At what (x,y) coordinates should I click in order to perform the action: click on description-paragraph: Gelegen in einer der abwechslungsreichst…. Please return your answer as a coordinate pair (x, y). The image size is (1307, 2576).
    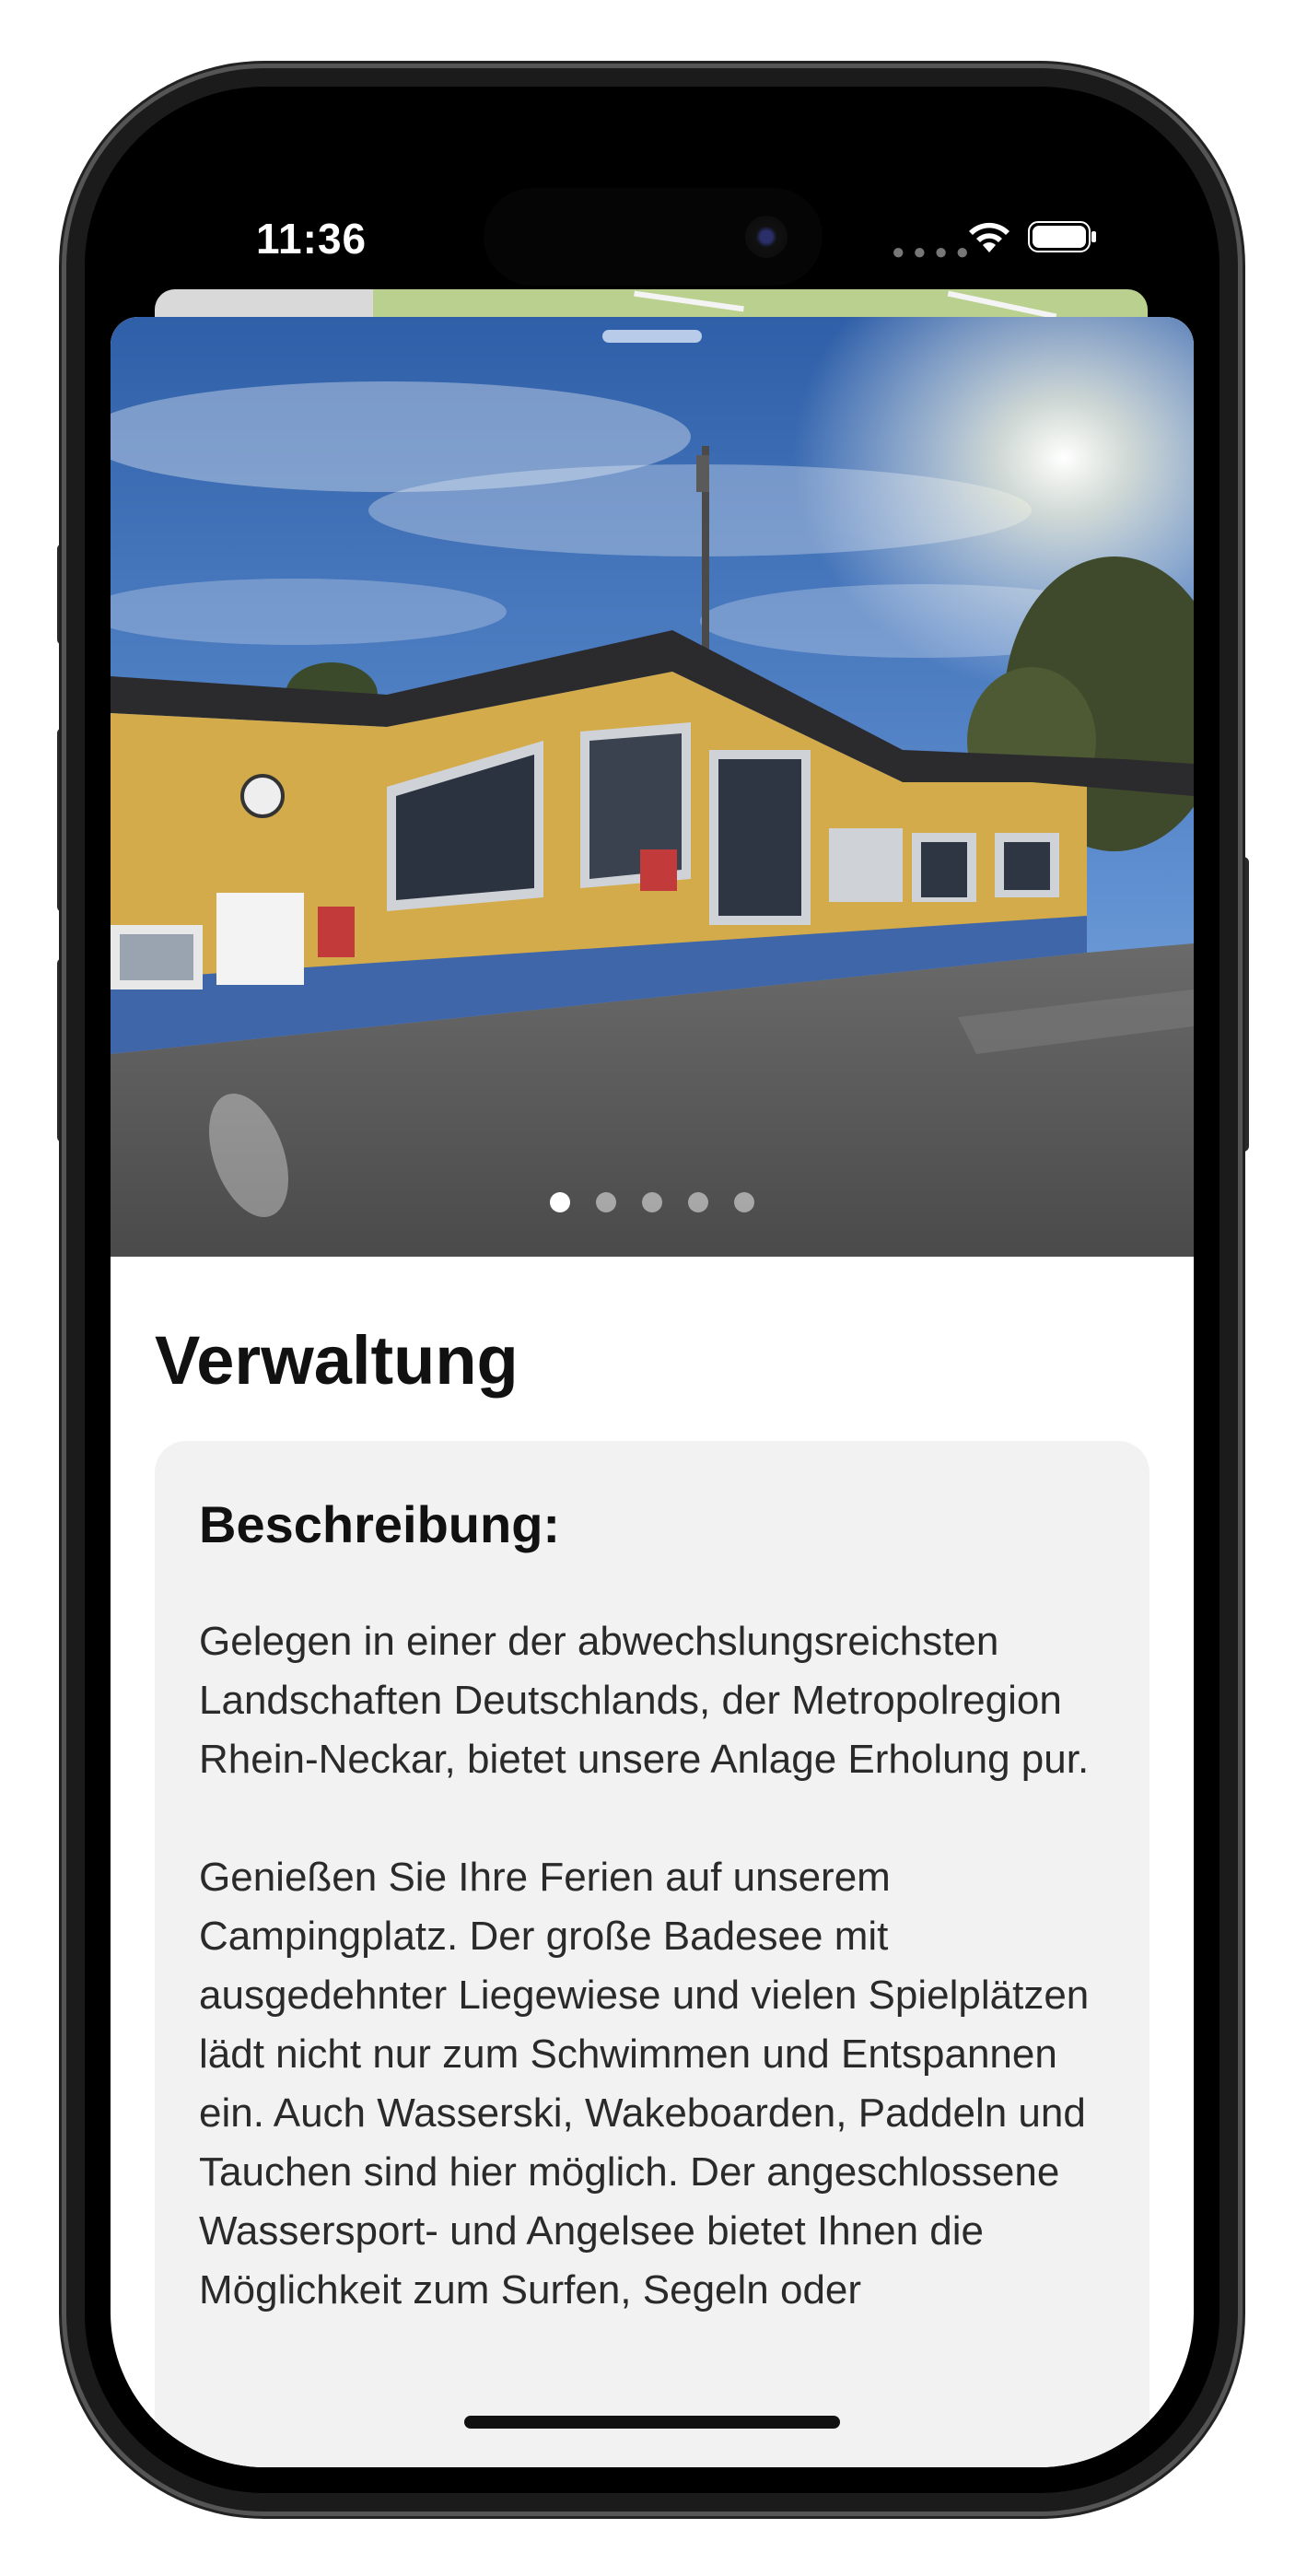
    Looking at the image, I should click on (645, 1700).